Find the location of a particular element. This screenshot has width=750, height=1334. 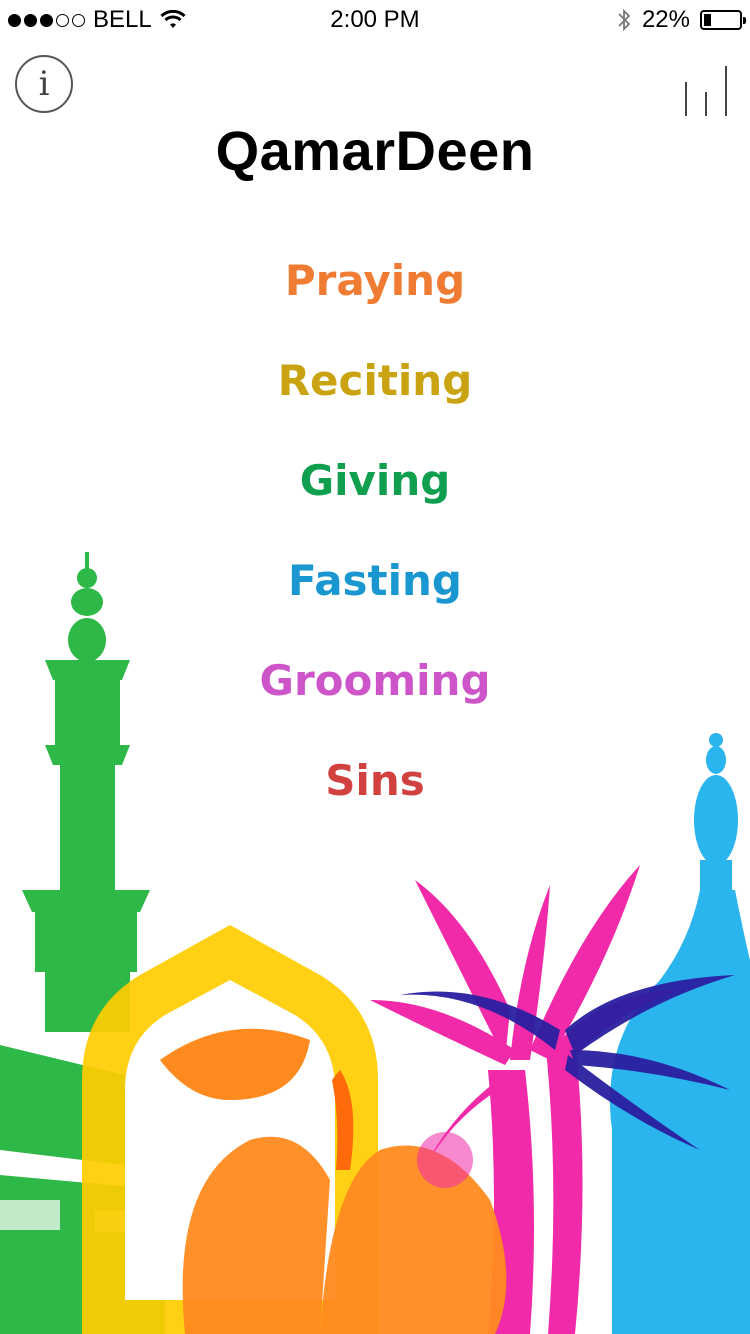

palm-tree-shape is located at coordinates (525, 1099).